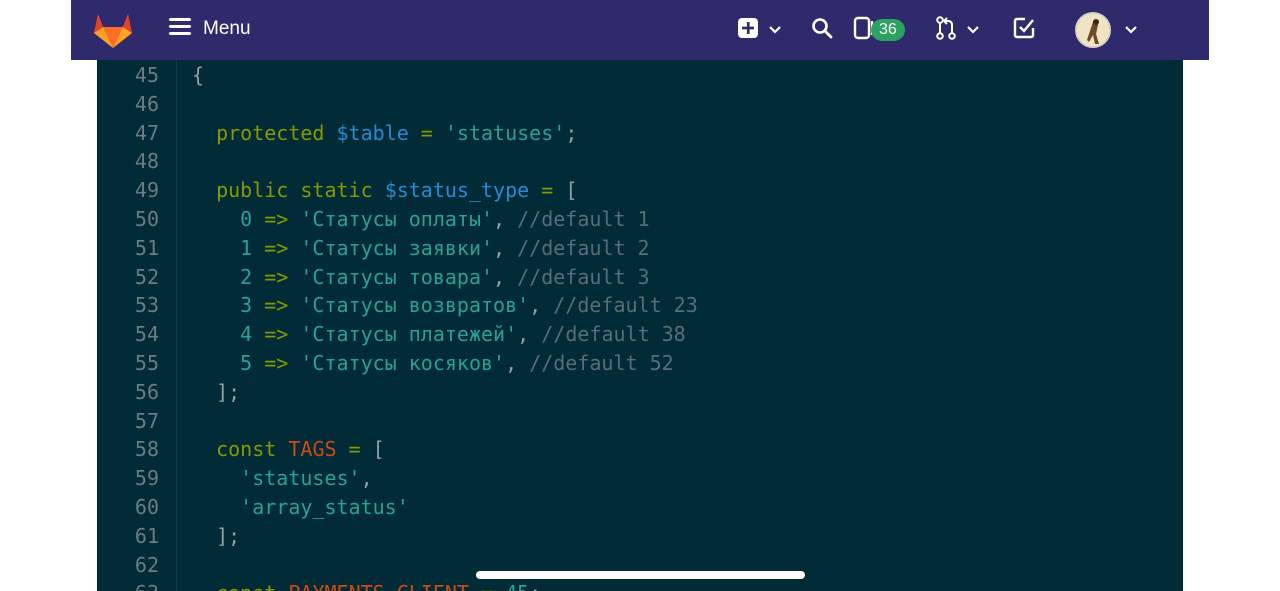  What do you see at coordinates (128, 161) in the screenshot?
I see `line-number: 48` at bounding box center [128, 161].